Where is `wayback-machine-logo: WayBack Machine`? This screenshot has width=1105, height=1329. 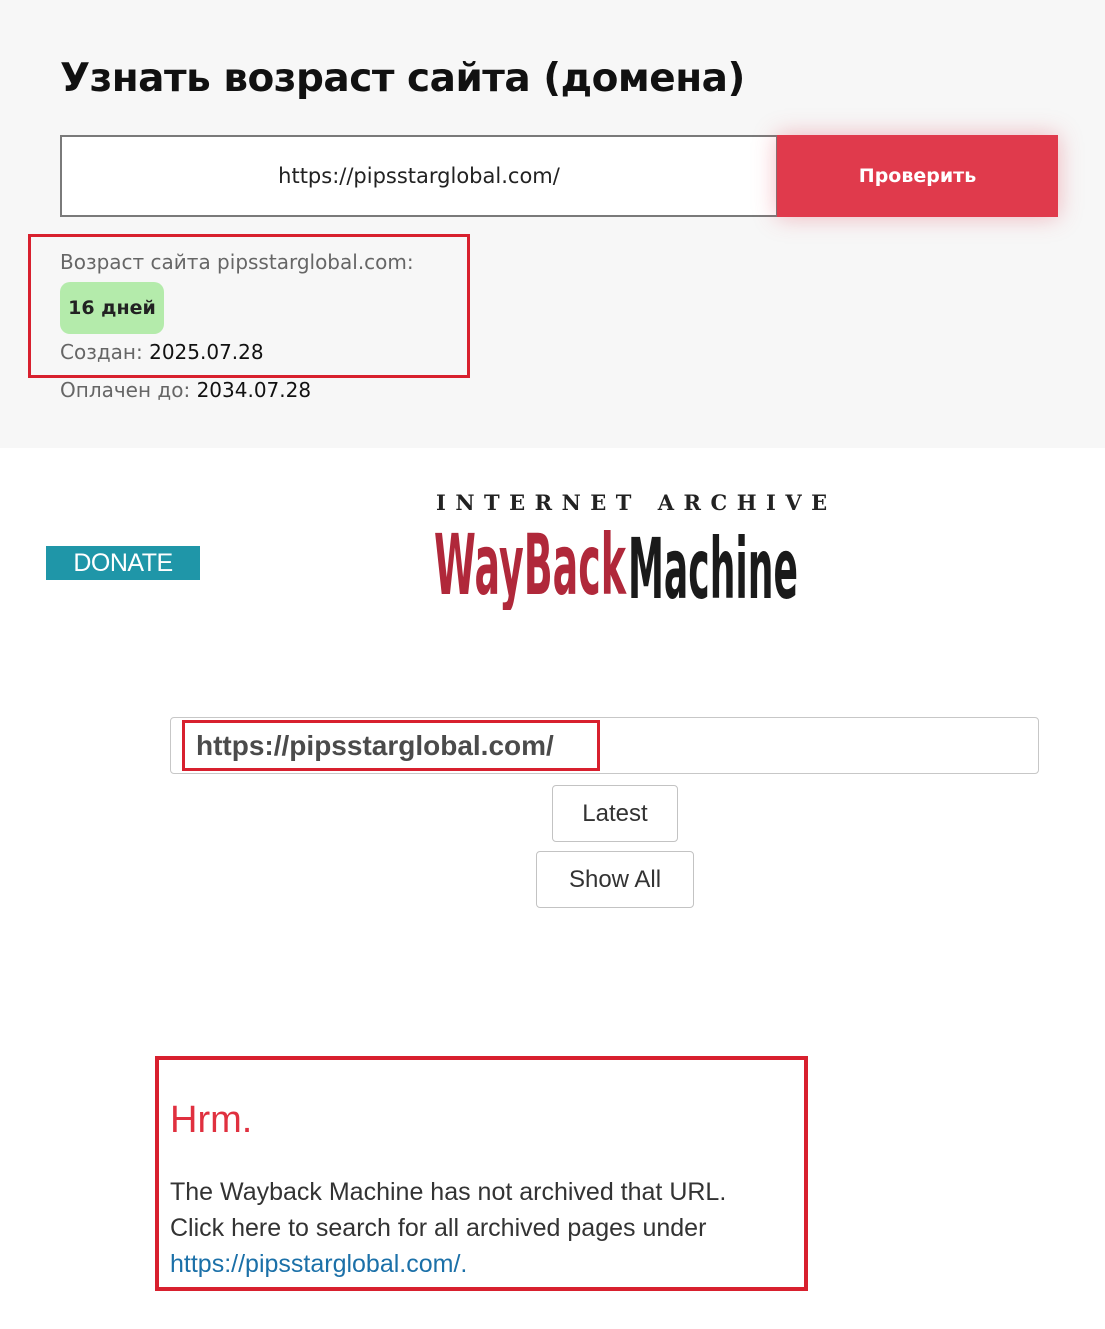
wayback-machine-logo: WayBack Machine is located at coordinates (616, 562).